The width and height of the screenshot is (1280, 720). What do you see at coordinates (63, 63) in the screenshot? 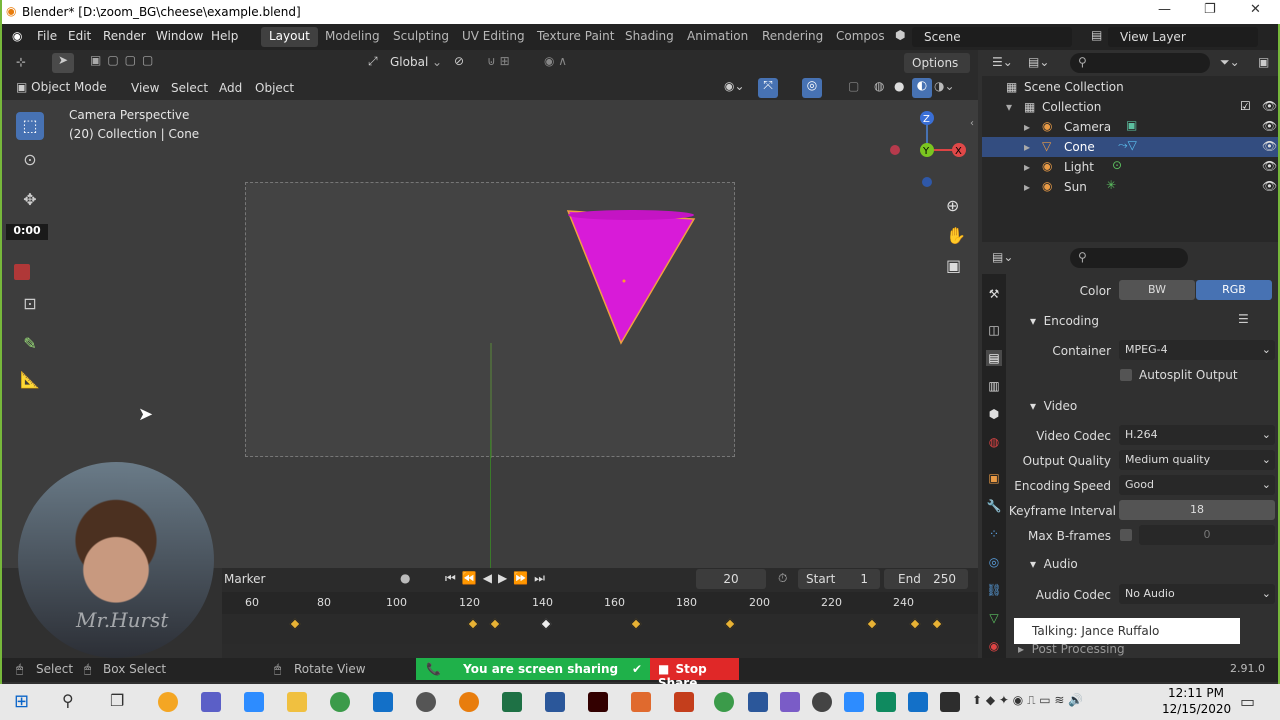
I see `select-tool-icon: ➤` at bounding box center [63, 63].